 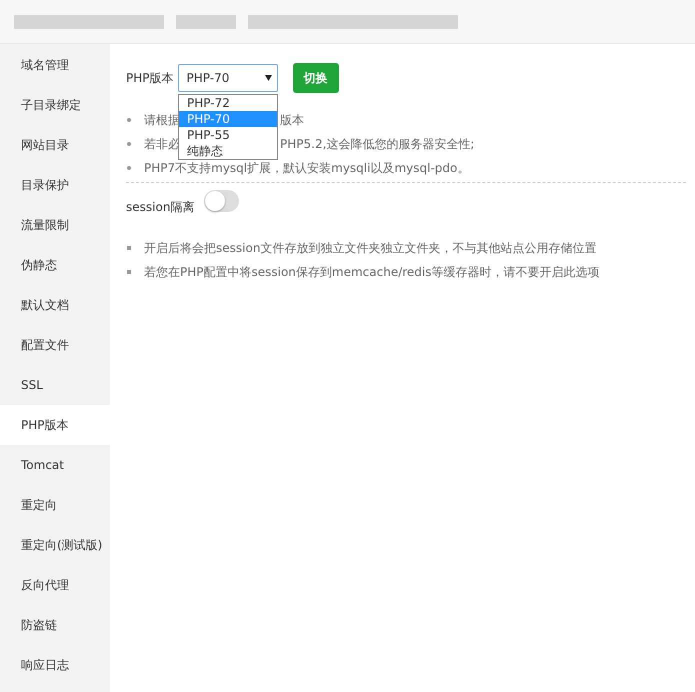 What do you see at coordinates (222, 201) in the screenshot?
I see `toggle-switch` at bounding box center [222, 201].